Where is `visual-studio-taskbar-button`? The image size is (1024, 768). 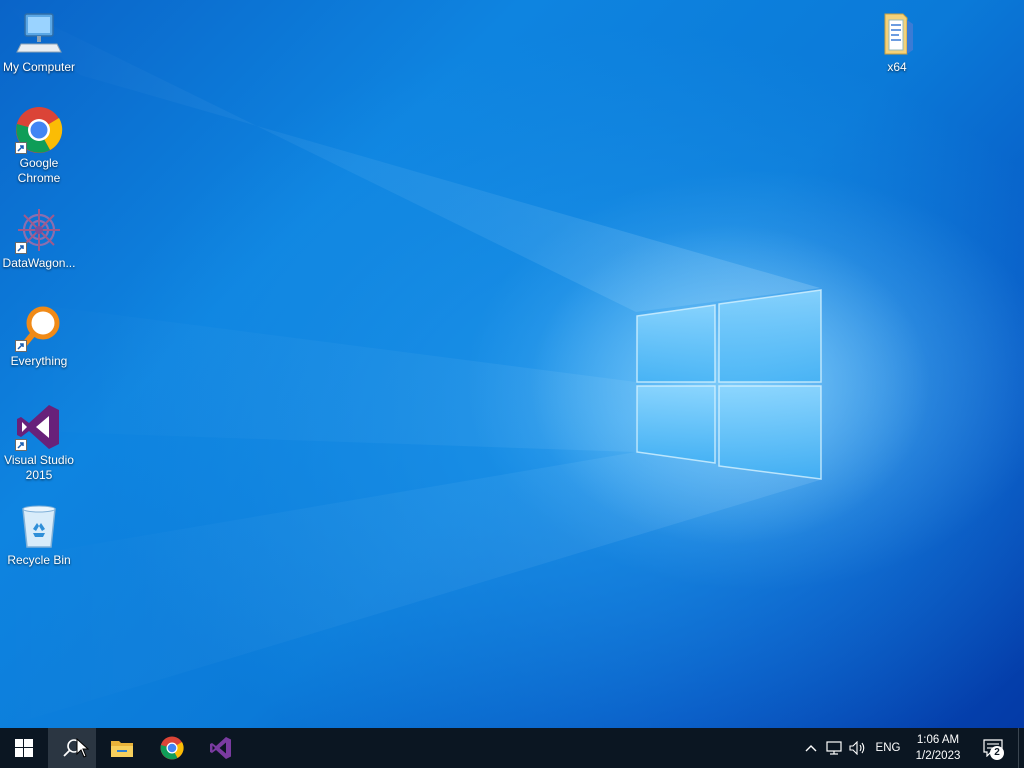
visual-studio-taskbar-button is located at coordinates (221, 748).